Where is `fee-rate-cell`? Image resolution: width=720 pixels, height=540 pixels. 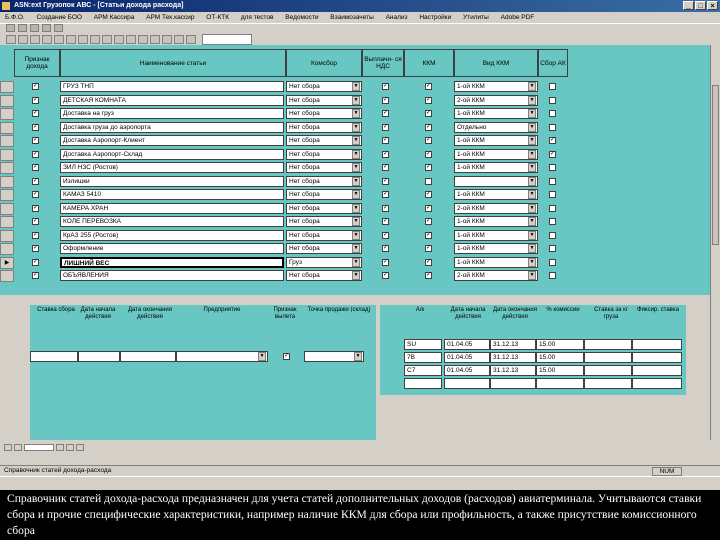
fee-rate-cell is located at coordinates (54, 356).